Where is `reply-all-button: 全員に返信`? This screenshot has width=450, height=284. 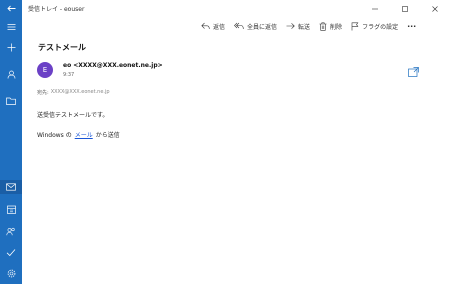 reply-all-button: 全員に返信 is located at coordinates (255, 26).